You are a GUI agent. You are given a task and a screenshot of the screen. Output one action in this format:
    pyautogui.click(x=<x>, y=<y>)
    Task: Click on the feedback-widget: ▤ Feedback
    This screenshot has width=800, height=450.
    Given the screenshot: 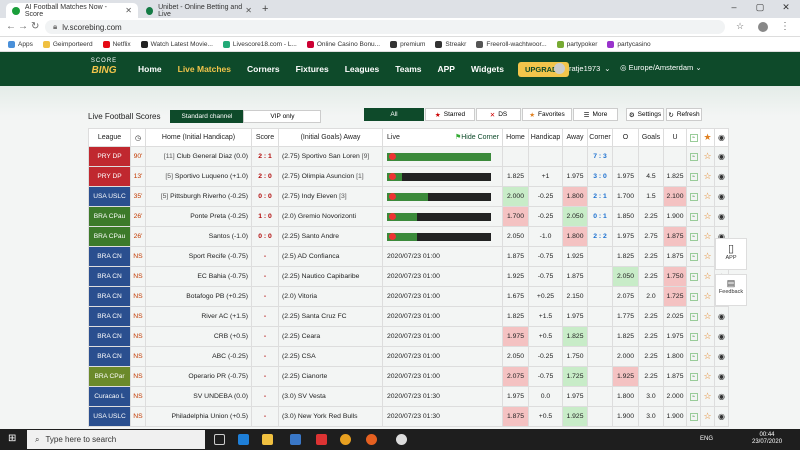 What is the action you would take?
    pyautogui.click(x=731, y=290)
    